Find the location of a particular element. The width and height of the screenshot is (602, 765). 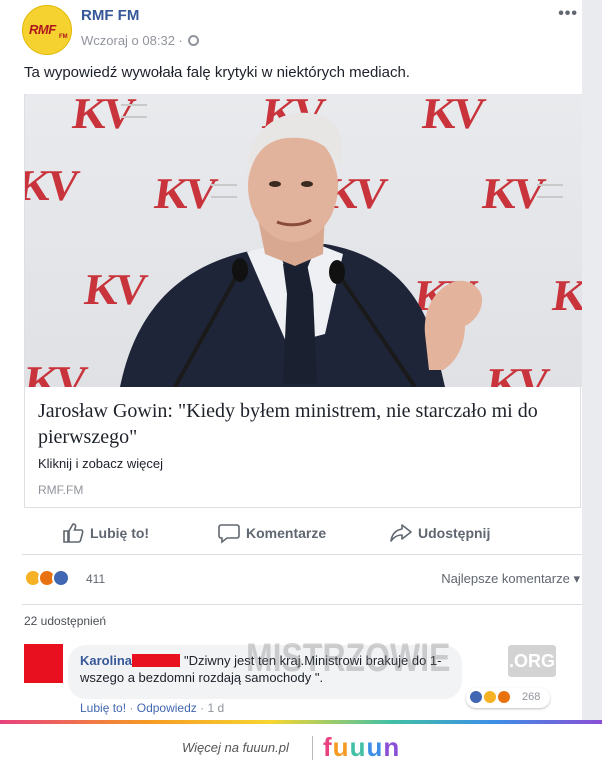

like-button: Lubię to! is located at coordinates (117, 533).